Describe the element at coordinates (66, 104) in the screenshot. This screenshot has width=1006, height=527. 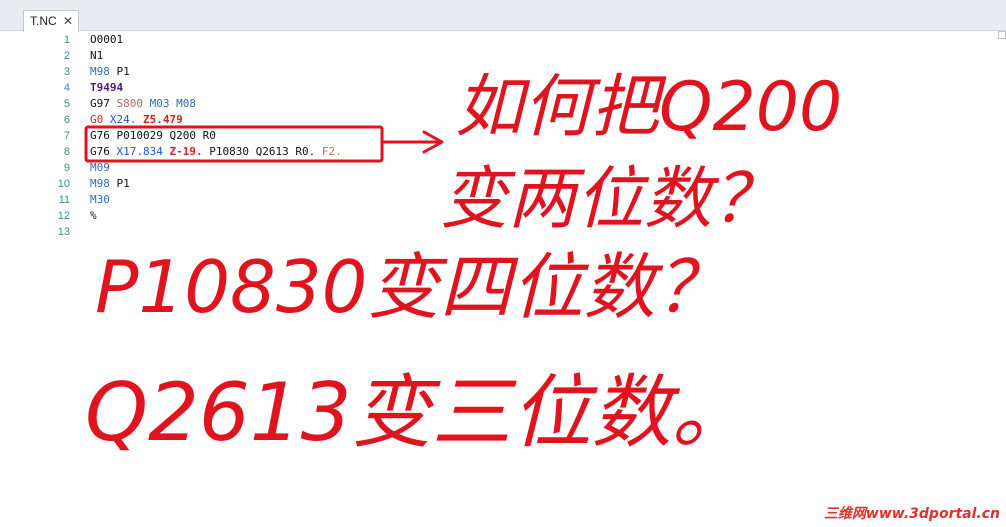
I see `line-number: 5` at that location.